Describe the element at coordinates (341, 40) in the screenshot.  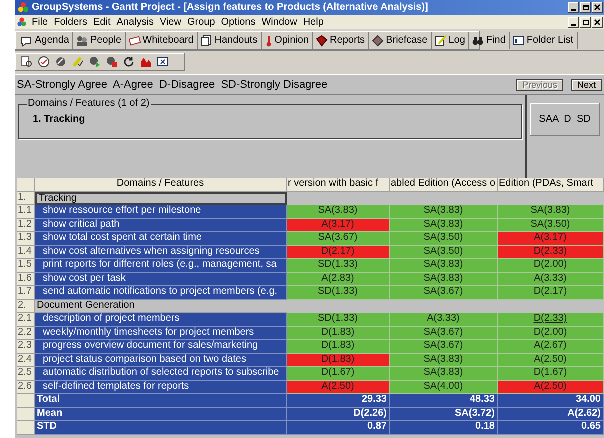
I see `toolbar-button: Reports` at that location.